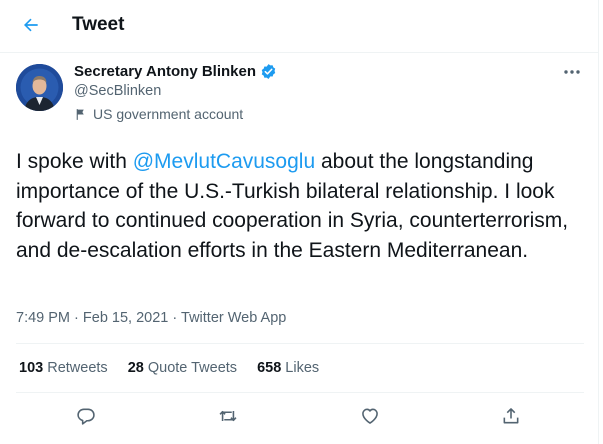 This screenshot has width=603, height=444. What do you see at coordinates (77, 368) in the screenshot?
I see `retweets-label: Retweets` at bounding box center [77, 368].